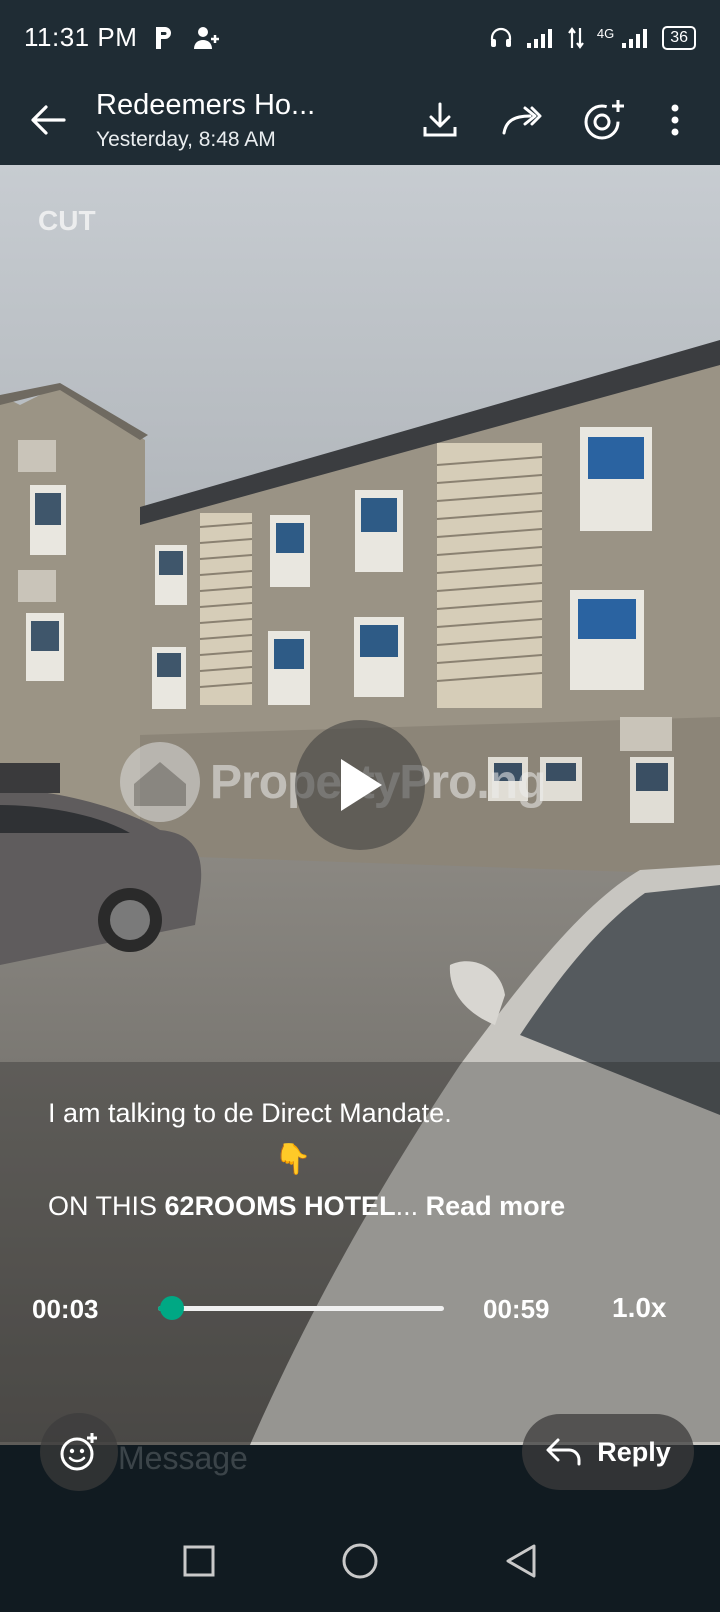  I want to click on reply-button: Reply, so click(608, 1452).